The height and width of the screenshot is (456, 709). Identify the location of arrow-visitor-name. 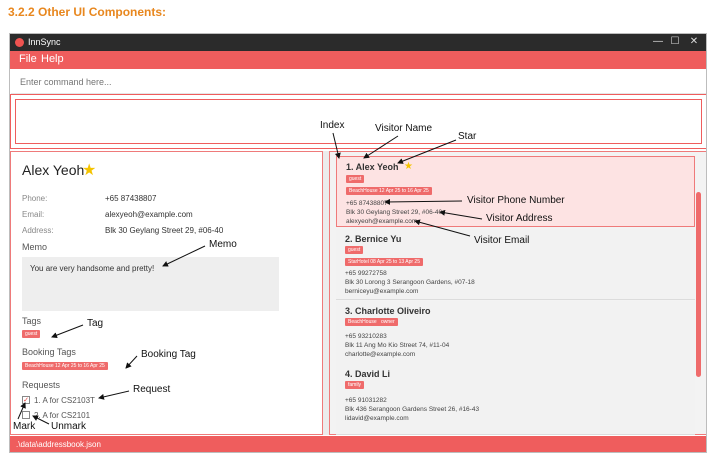
(381, 147).